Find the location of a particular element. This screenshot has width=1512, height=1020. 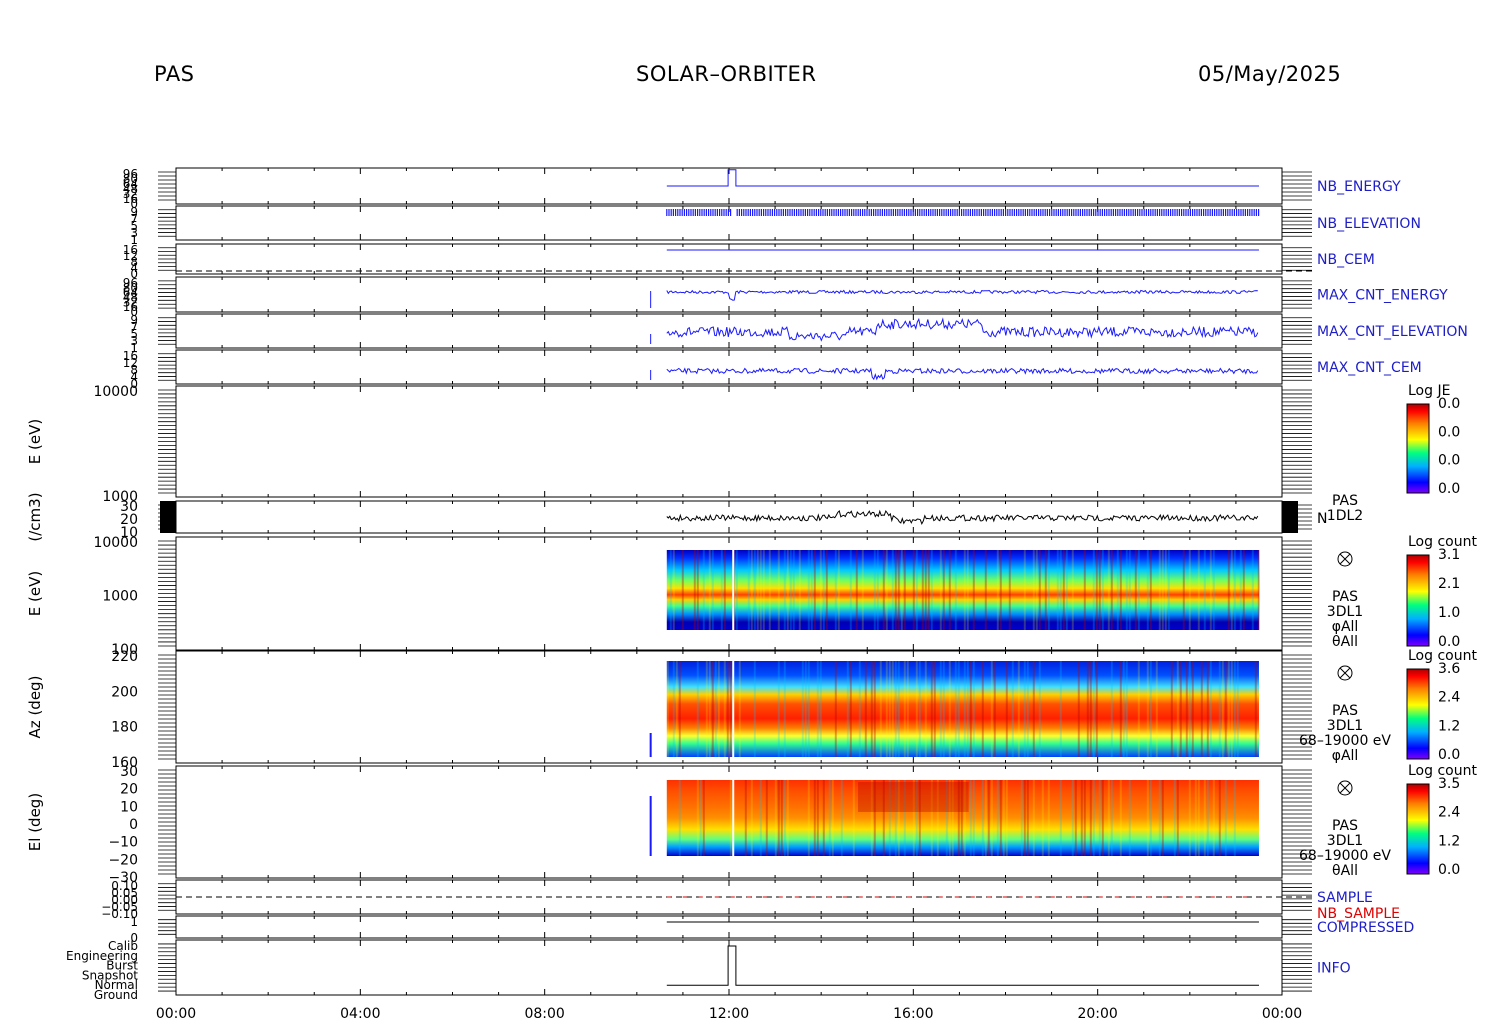

colorbar-tick-label: 1.2 is located at coordinates (1449, 726).